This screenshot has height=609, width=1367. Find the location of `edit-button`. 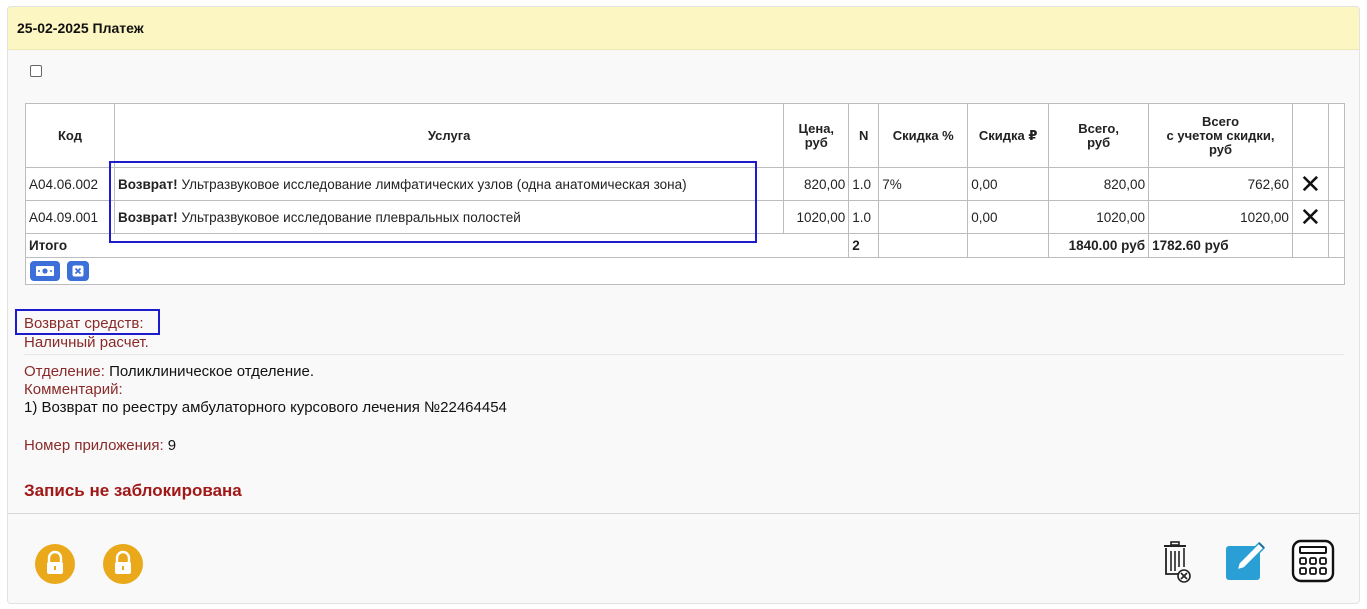

edit-button is located at coordinates (1246, 562).